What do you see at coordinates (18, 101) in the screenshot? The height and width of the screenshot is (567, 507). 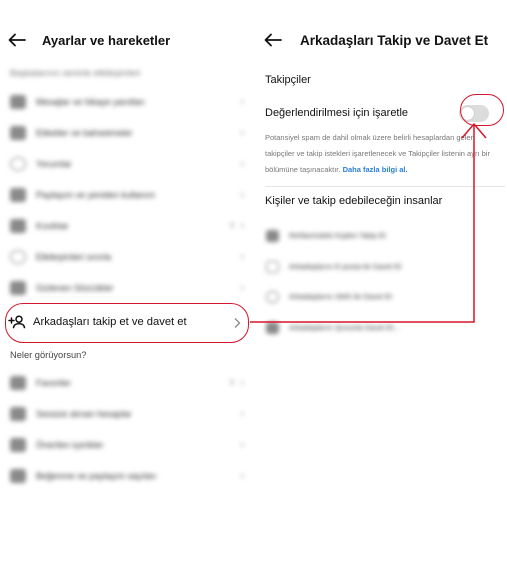 I see `message-icon` at bounding box center [18, 101].